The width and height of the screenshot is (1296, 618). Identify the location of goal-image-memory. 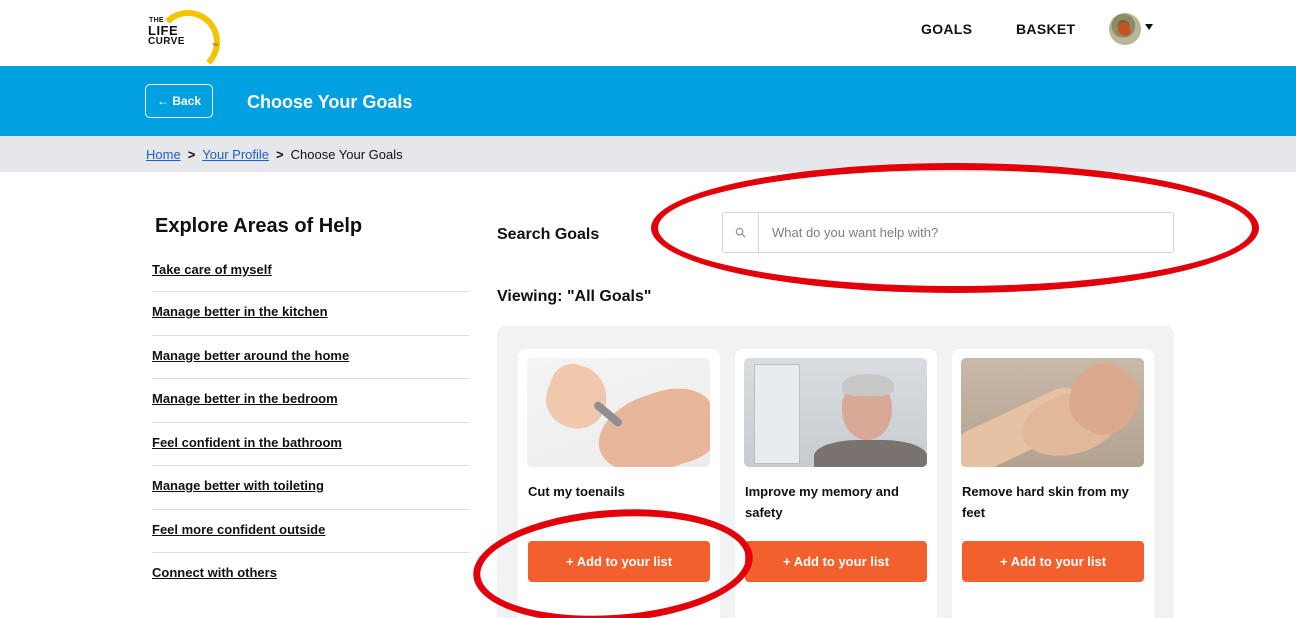
(835, 412).